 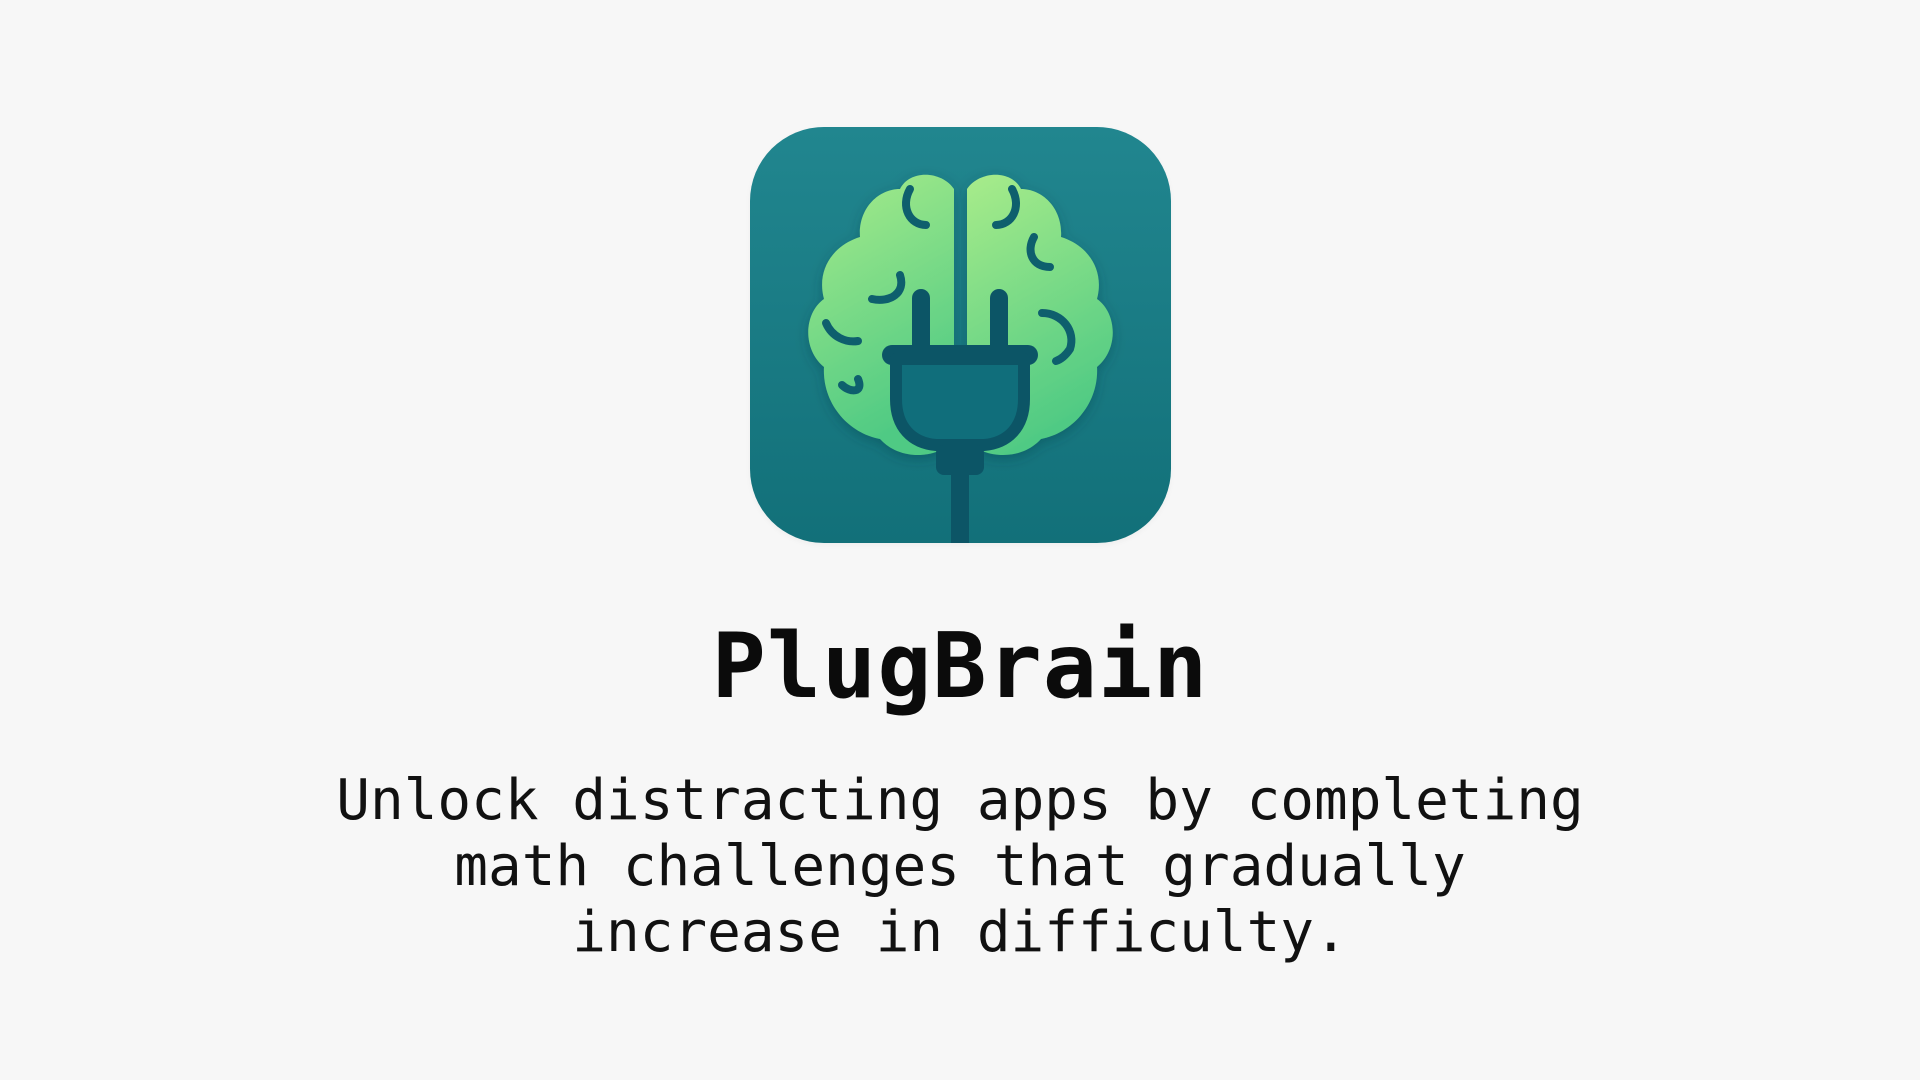 I want to click on app-icon, so click(x=960, y=335).